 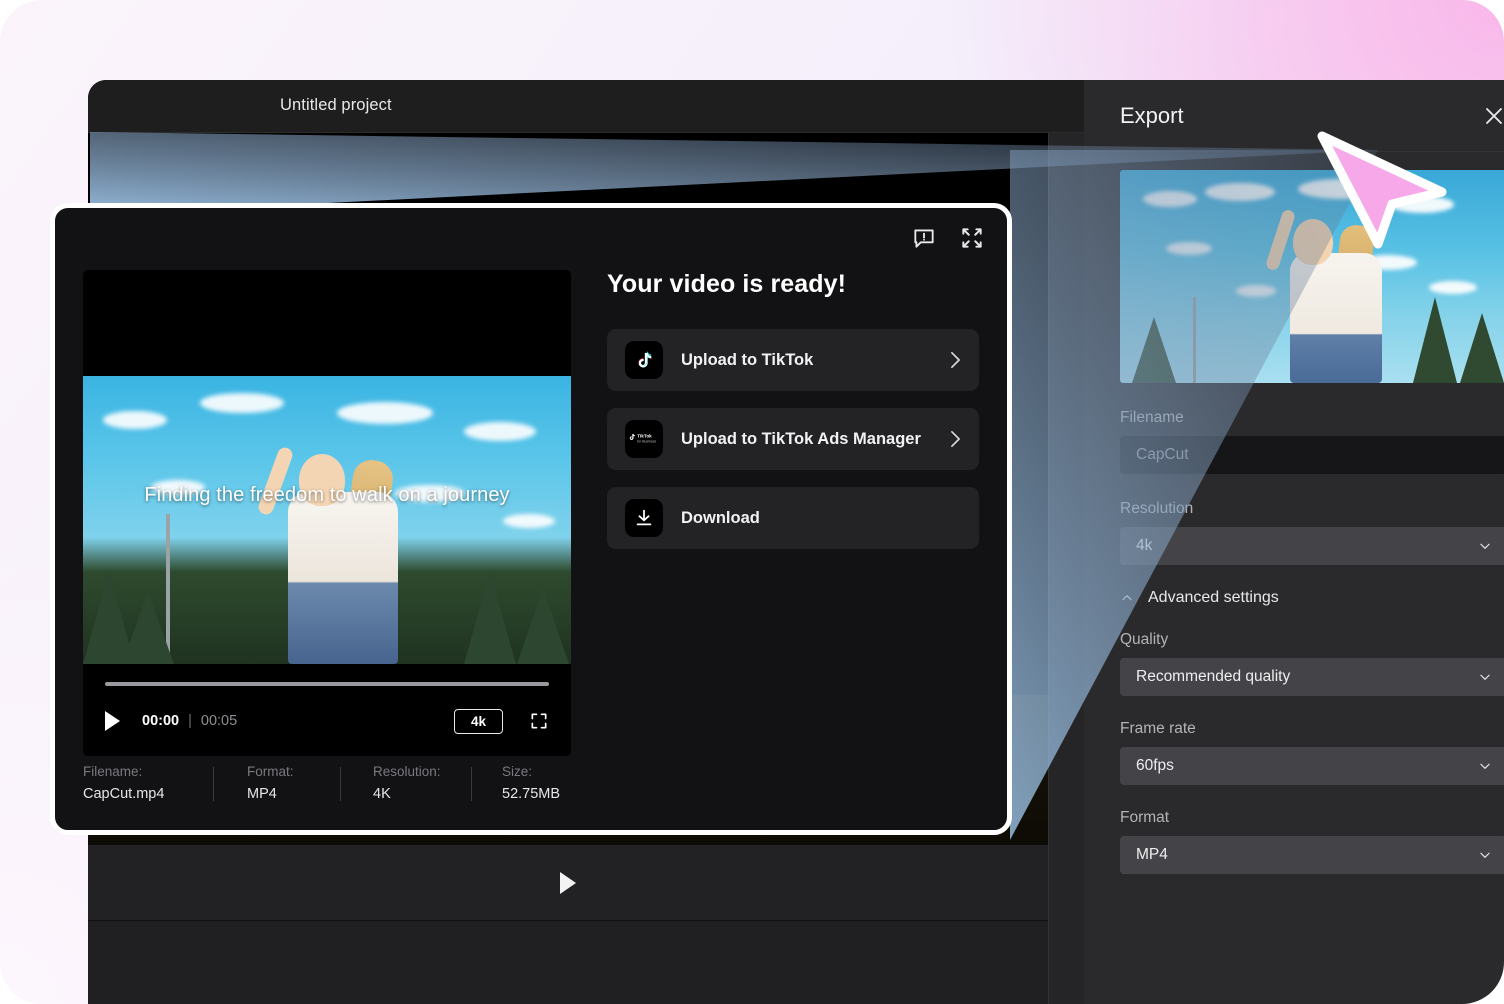 I want to click on meta-filename: Filename: CapCut.mp4, so click(x=148, y=783).